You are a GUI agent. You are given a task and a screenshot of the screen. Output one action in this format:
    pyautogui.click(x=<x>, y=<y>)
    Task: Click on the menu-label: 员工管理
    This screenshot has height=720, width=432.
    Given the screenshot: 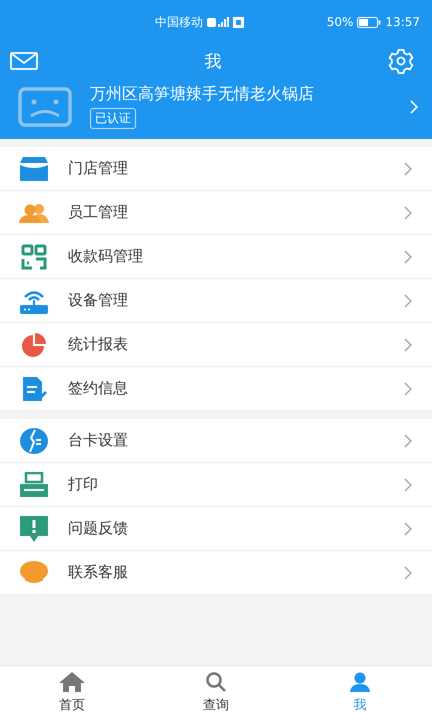 What is the action you would take?
    pyautogui.click(x=98, y=212)
    